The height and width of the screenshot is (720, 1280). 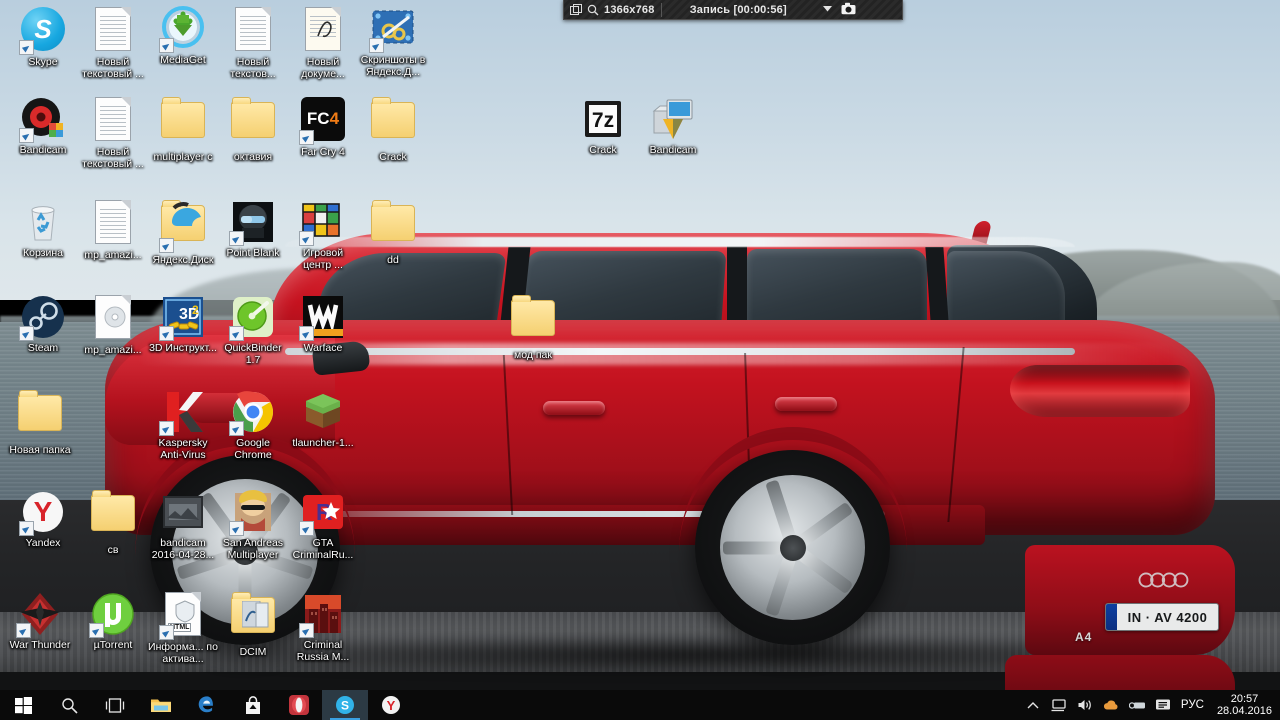 What do you see at coordinates (43, 519) in the screenshot?
I see `desktop-icon-yandex-browser: Y Yandex` at bounding box center [43, 519].